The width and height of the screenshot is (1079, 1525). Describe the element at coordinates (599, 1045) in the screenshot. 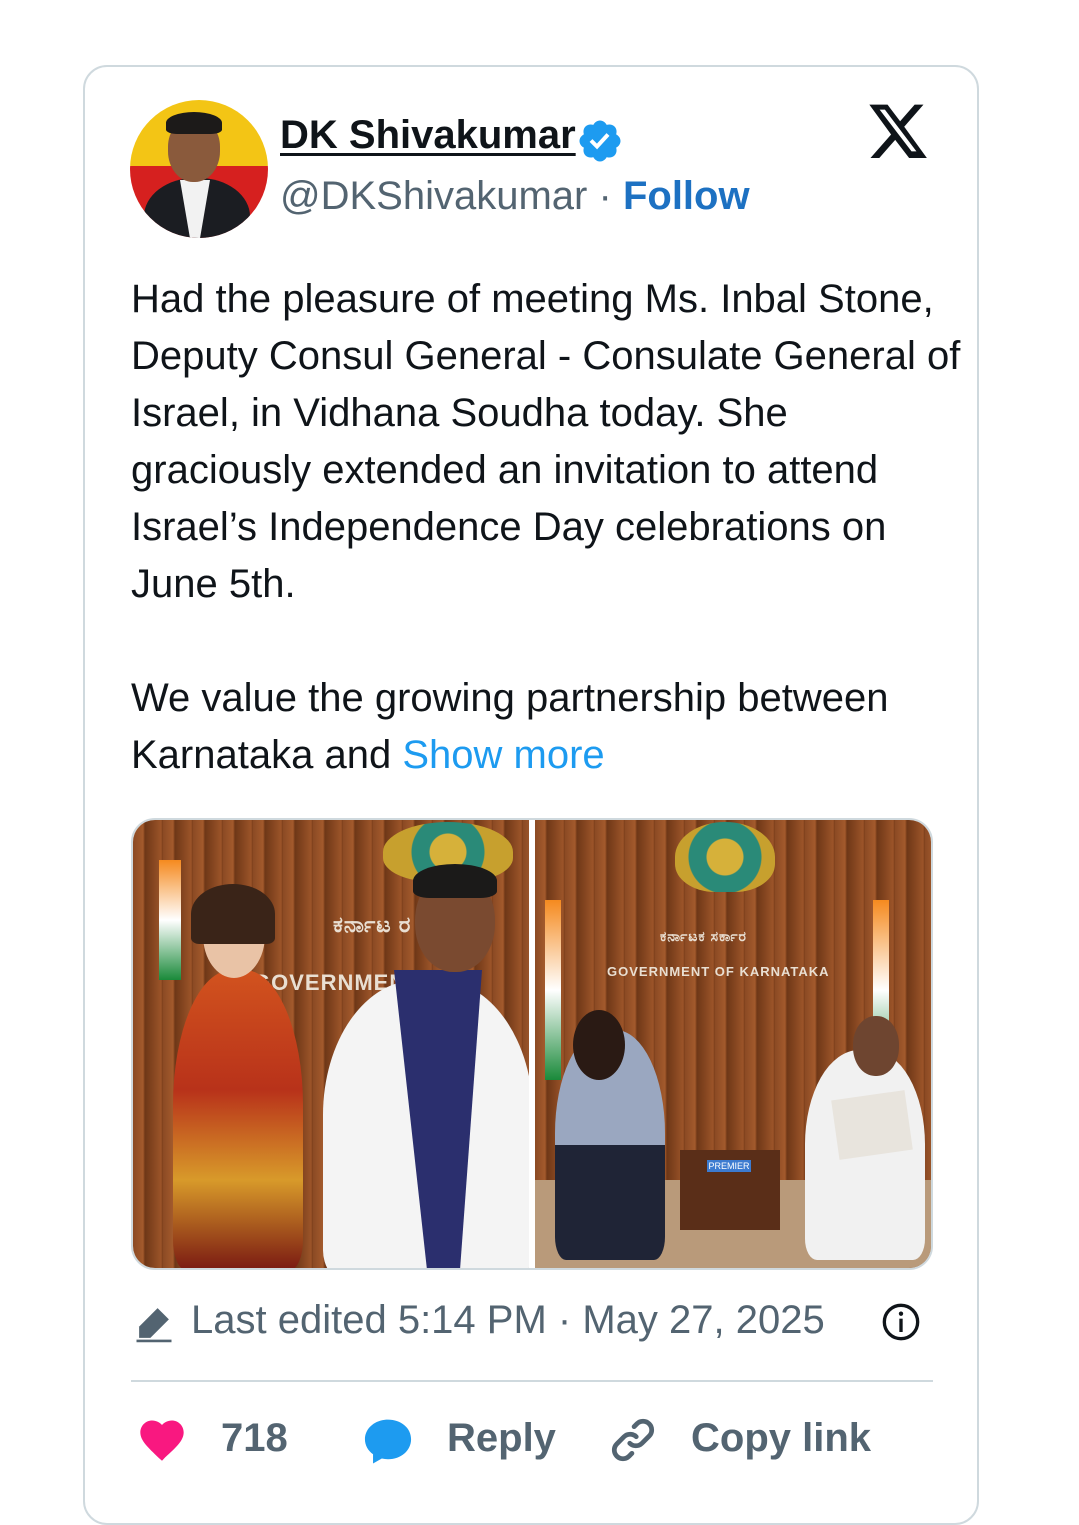

I see `woman-head` at that location.